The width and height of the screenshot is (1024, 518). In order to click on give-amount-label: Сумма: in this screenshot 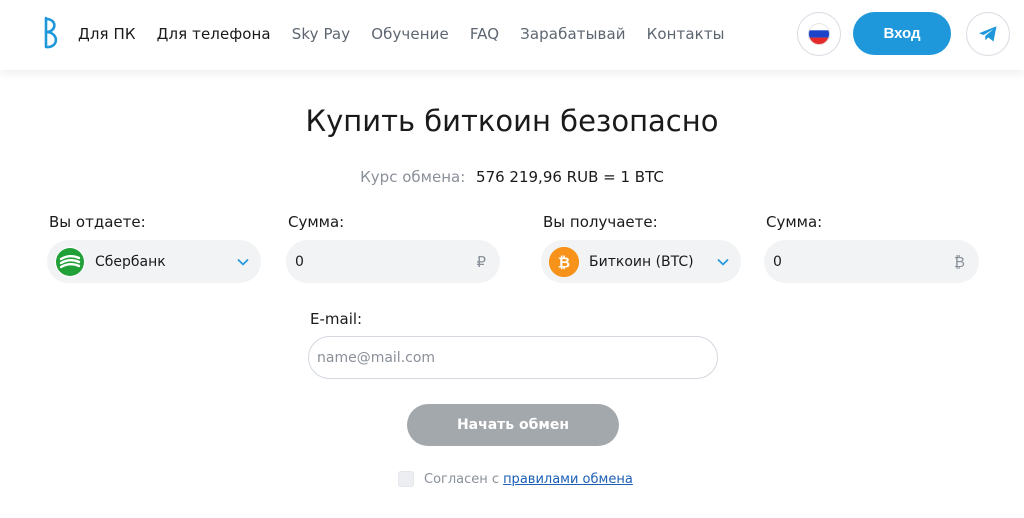, I will do `click(316, 222)`.